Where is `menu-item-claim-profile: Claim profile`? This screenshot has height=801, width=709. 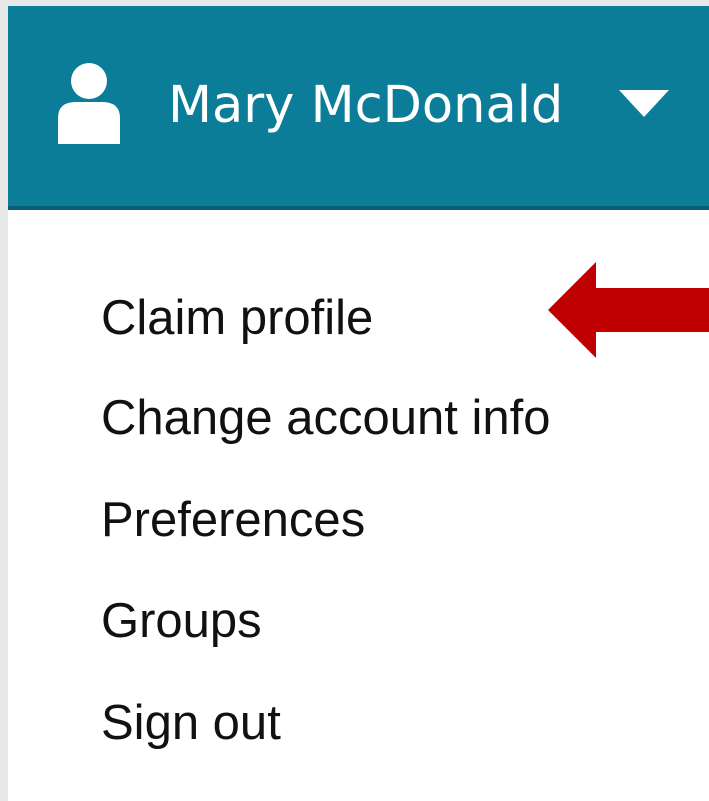
menu-item-claim-profile: Claim profile is located at coordinates (237, 318).